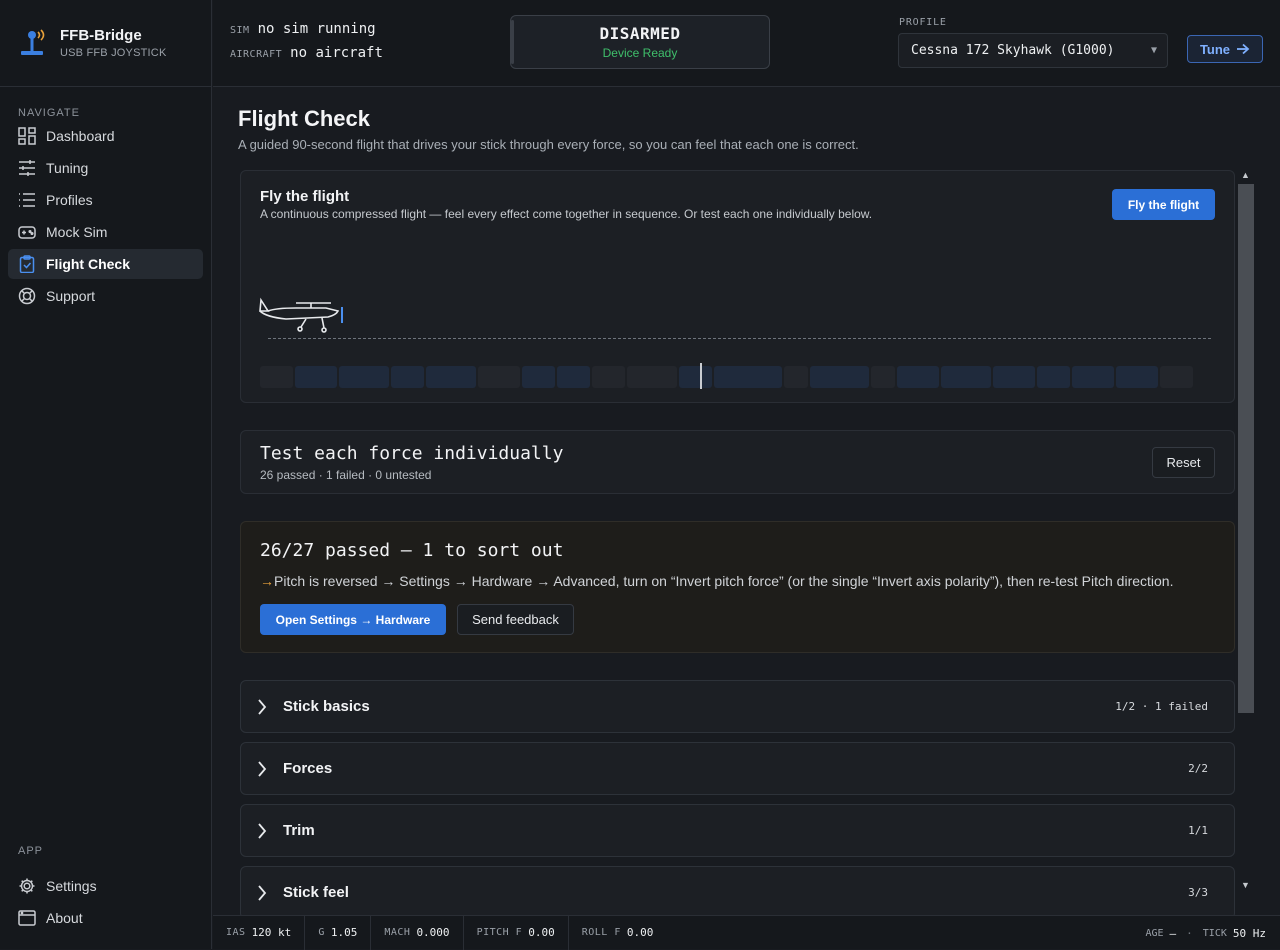 The image size is (1280, 950). I want to click on profile-label: PROFILE, so click(923, 22).